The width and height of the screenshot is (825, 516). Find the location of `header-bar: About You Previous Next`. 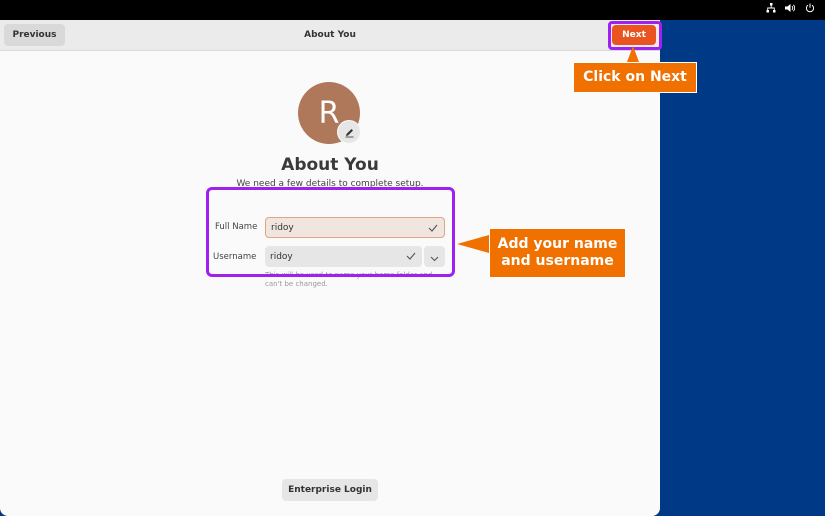

header-bar: About You Previous Next is located at coordinates (330, 35).